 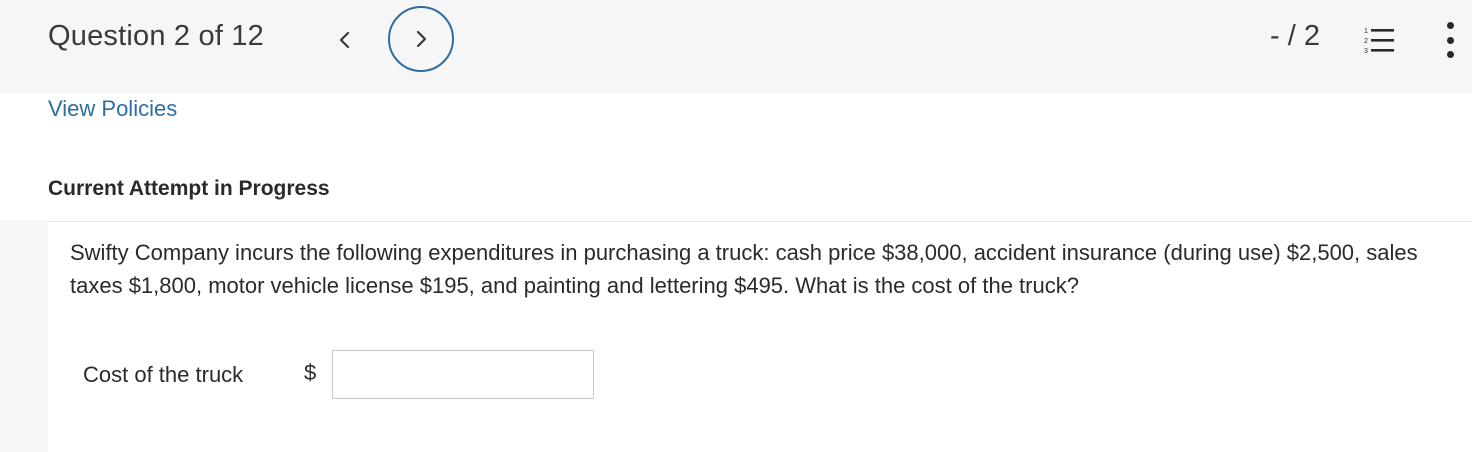 What do you see at coordinates (760, 221) in the screenshot?
I see `section-divider` at bounding box center [760, 221].